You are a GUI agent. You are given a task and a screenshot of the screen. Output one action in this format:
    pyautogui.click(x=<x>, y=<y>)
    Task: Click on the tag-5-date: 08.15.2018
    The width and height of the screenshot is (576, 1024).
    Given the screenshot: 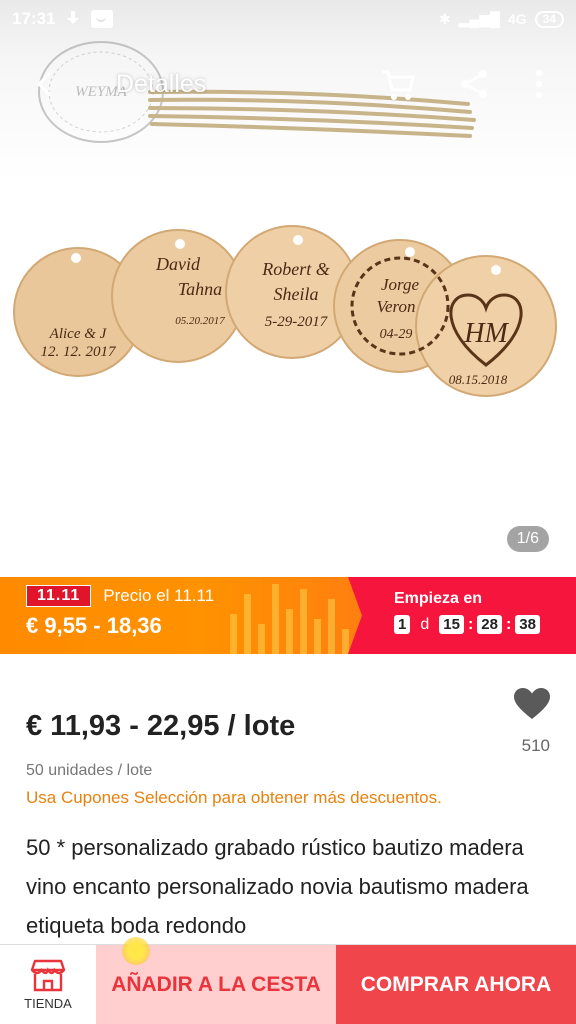 What is the action you would take?
    pyautogui.click(x=478, y=379)
    